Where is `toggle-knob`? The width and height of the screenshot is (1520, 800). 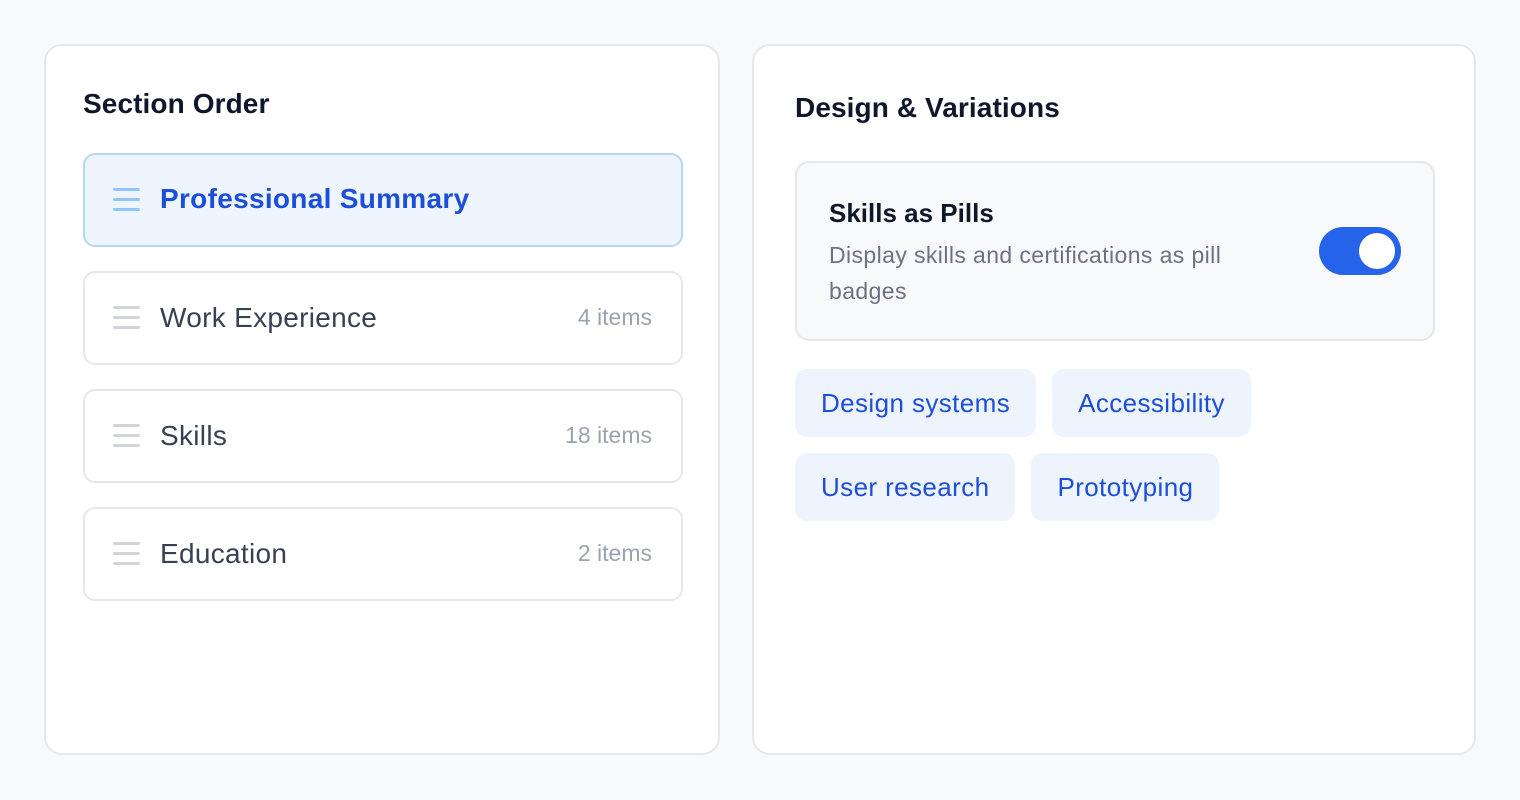
toggle-knob is located at coordinates (1377, 251).